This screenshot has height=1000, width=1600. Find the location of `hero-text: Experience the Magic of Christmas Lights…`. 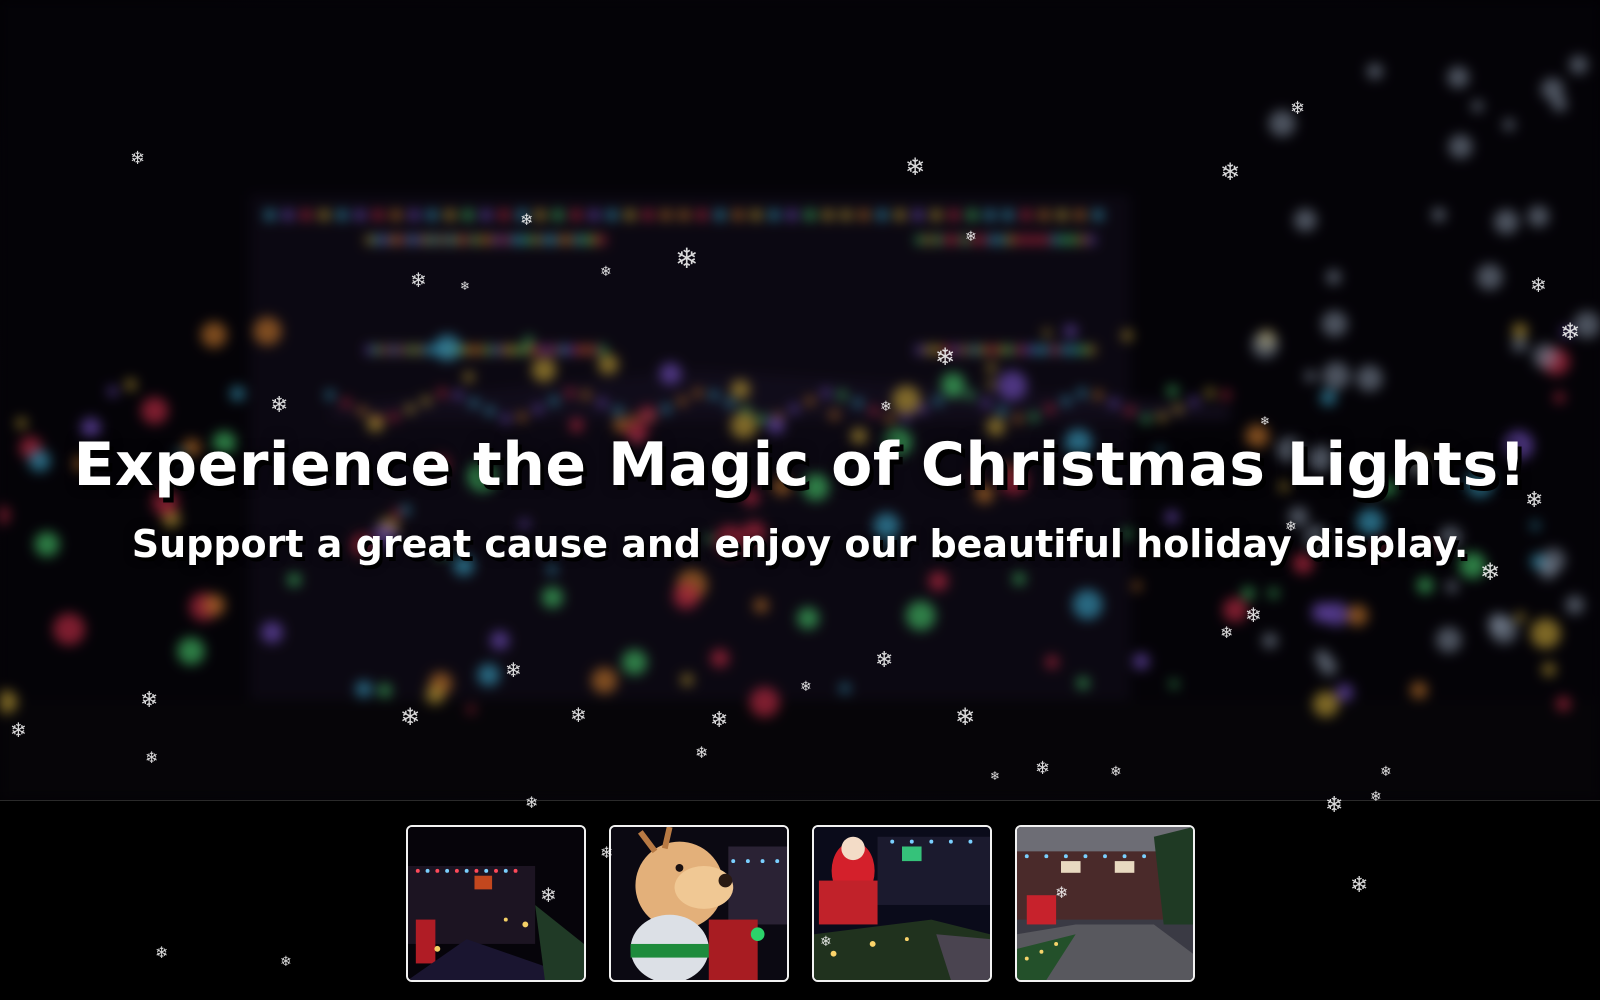

hero-text: Experience the Magic of Christmas Lights… is located at coordinates (800, 498).